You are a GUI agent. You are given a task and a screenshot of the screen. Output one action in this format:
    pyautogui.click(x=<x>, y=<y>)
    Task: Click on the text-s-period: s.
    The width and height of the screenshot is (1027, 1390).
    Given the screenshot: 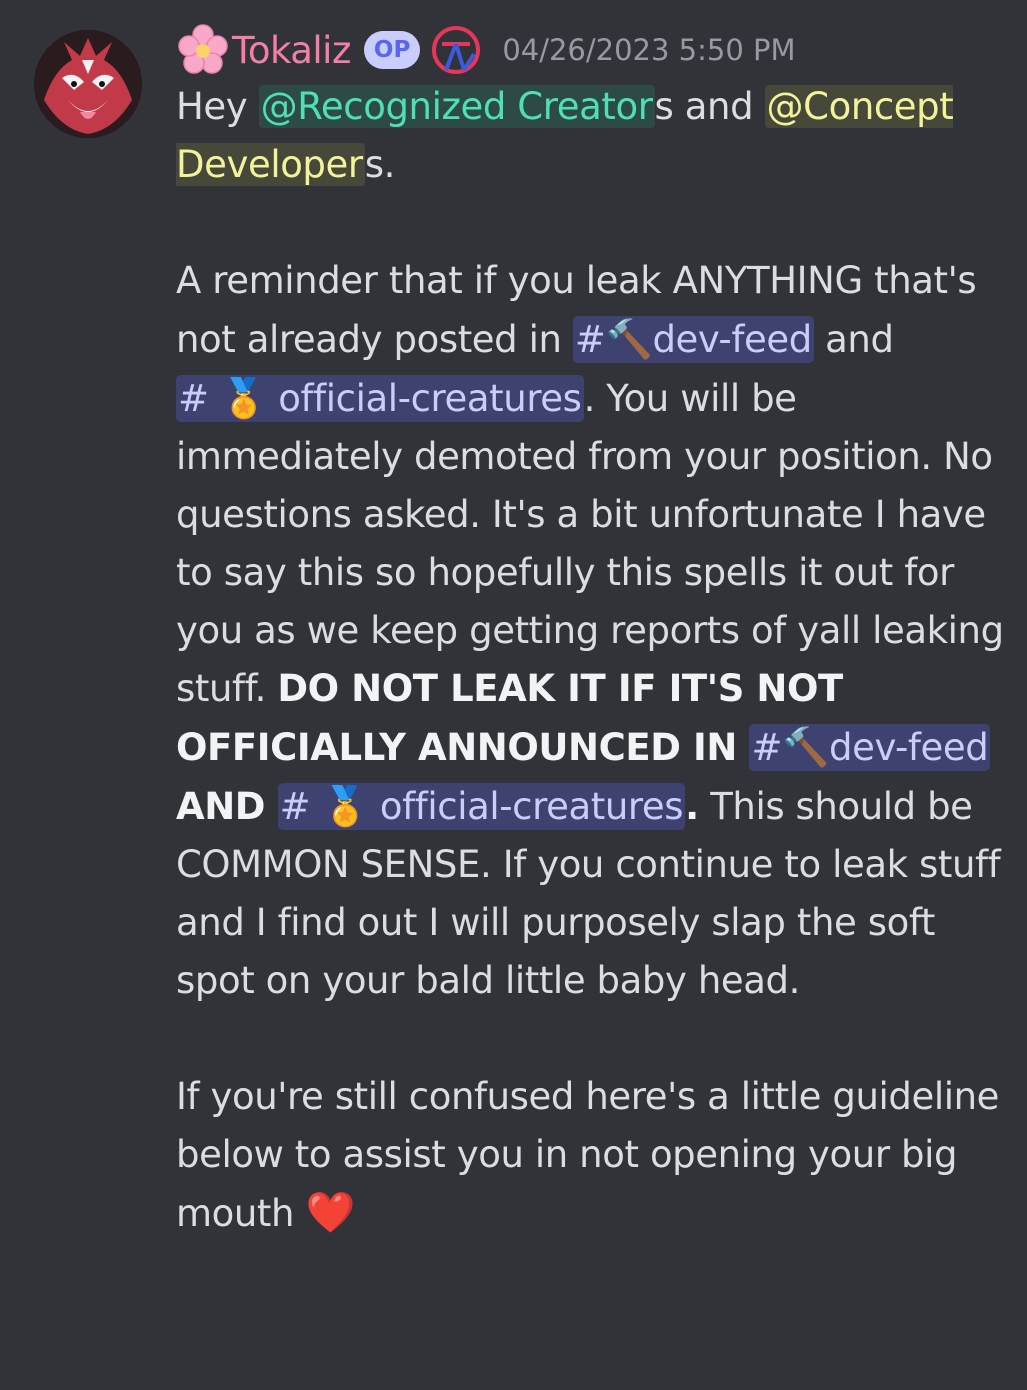 What is the action you would take?
    pyautogui.click(x=380, y=164)
    